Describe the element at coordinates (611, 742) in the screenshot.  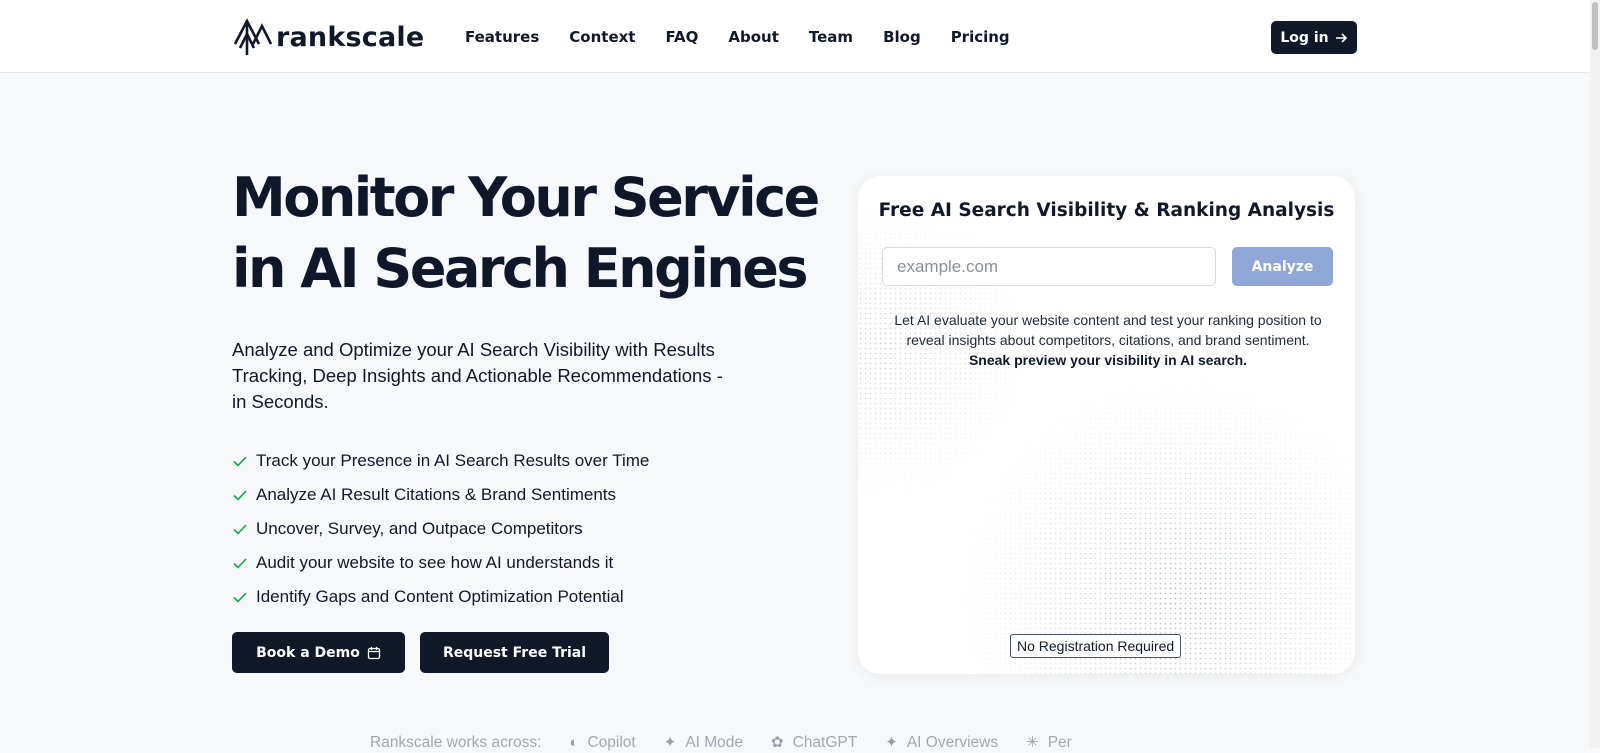
I see `engine-name: Copilot` at that location.